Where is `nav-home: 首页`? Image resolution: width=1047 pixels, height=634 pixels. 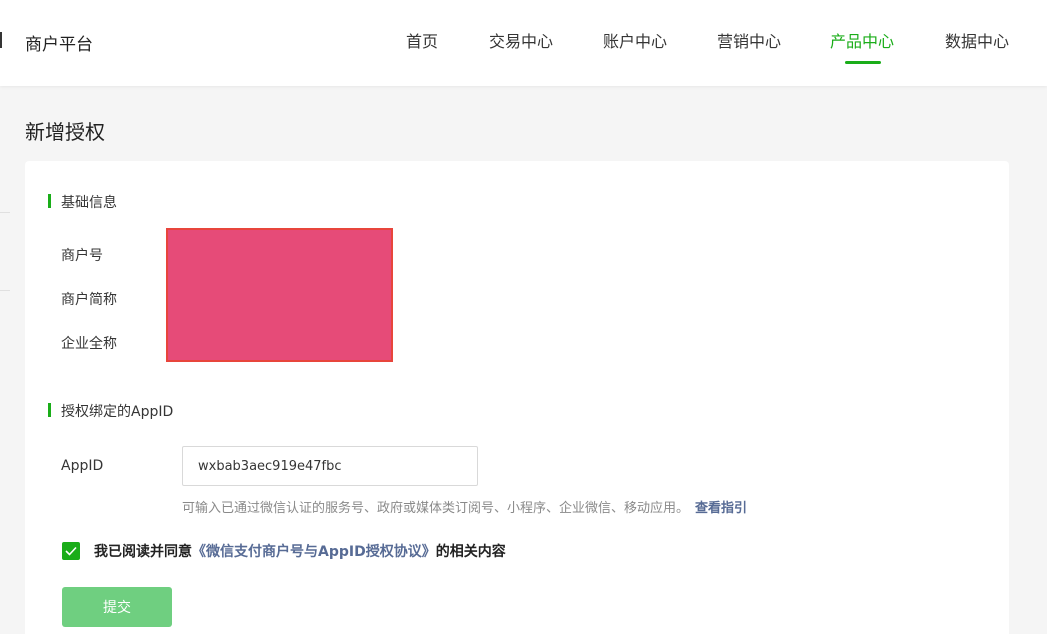
nav-home: 首页 is located at coordinates (422, 48).